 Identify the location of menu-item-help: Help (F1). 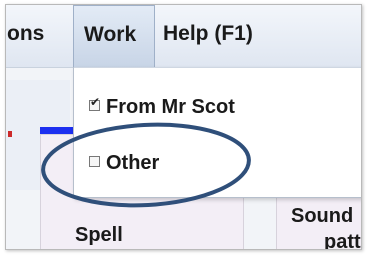
(208, 36).